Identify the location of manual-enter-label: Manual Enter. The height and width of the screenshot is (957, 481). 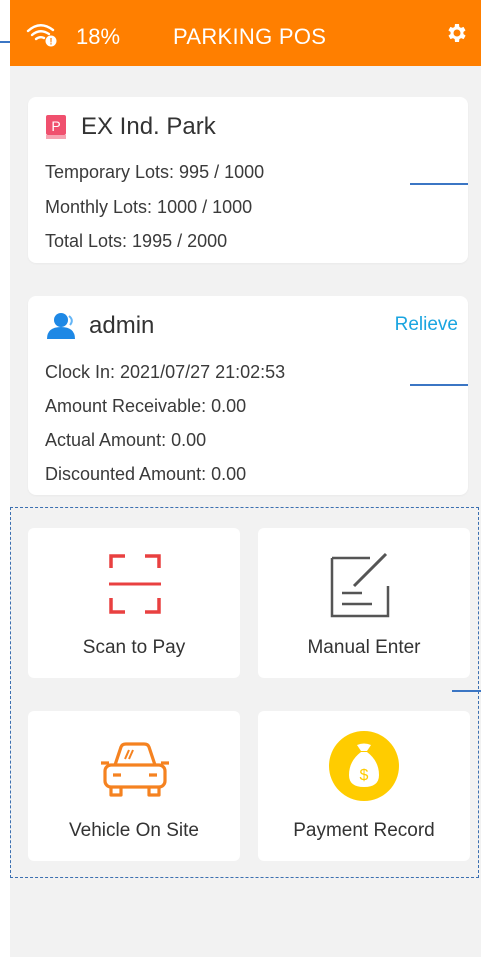
(364, 647).